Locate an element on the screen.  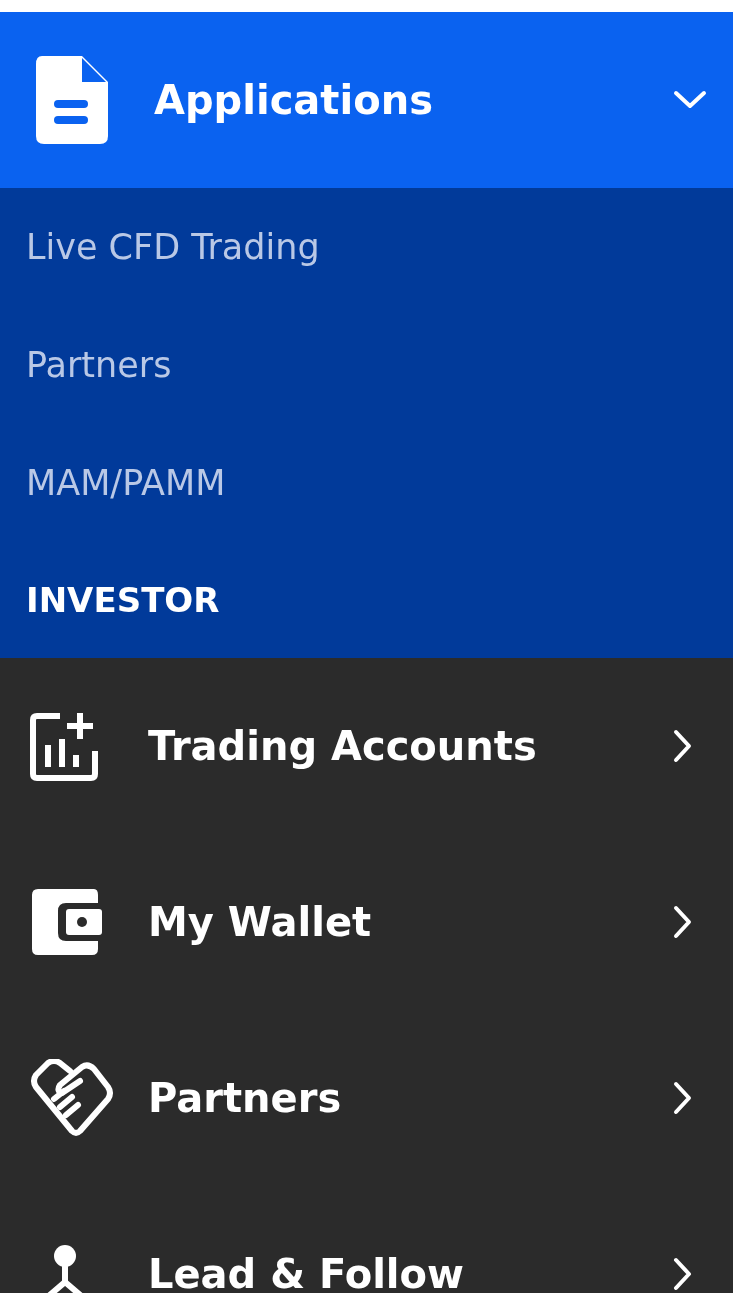
chart-plus-icon is located at coordinates (65, 746).